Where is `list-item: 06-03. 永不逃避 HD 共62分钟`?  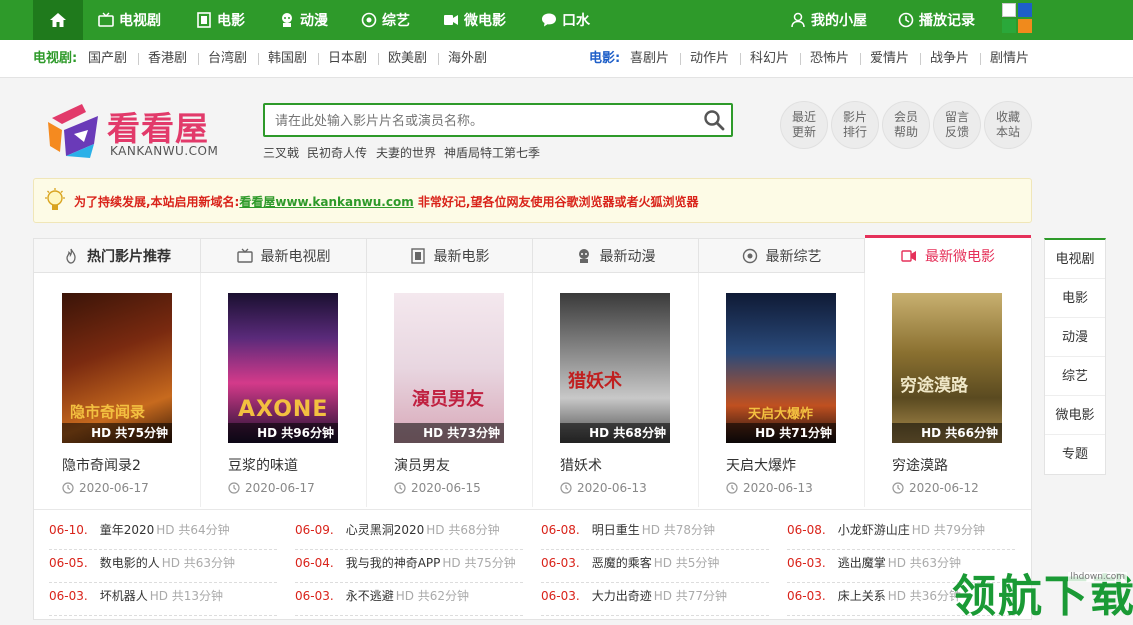 list-item: 06-03. 永不逃避 HD 共62分钟 is located at coordinates (409, 599).